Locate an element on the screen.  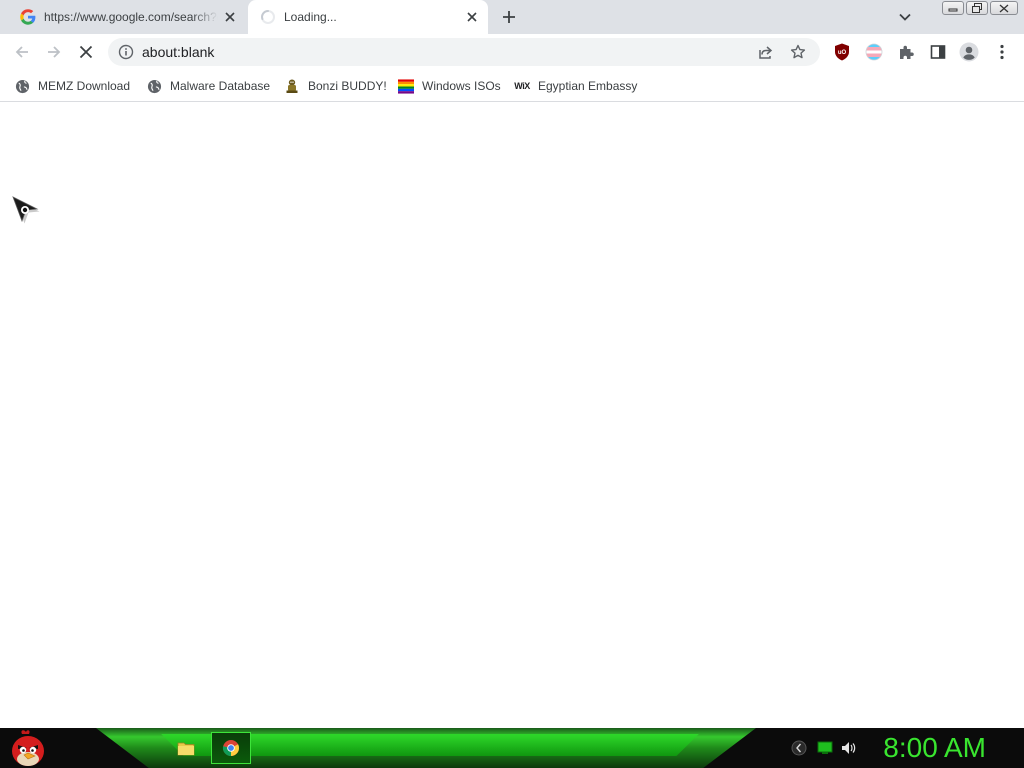
tab-search-button is located at coordinates (905, 17).